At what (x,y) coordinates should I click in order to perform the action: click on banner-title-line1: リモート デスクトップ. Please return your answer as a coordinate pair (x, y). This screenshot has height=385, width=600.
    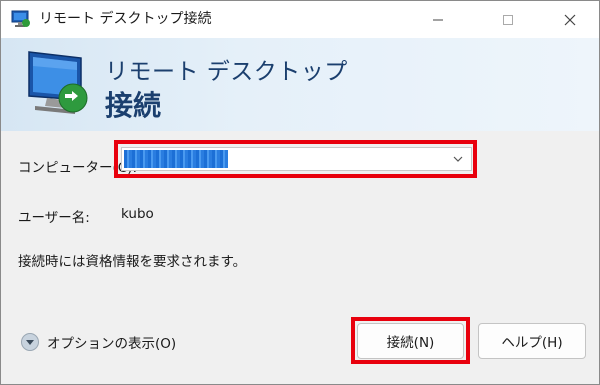
    Looking at the image, I should click on (226, 72).